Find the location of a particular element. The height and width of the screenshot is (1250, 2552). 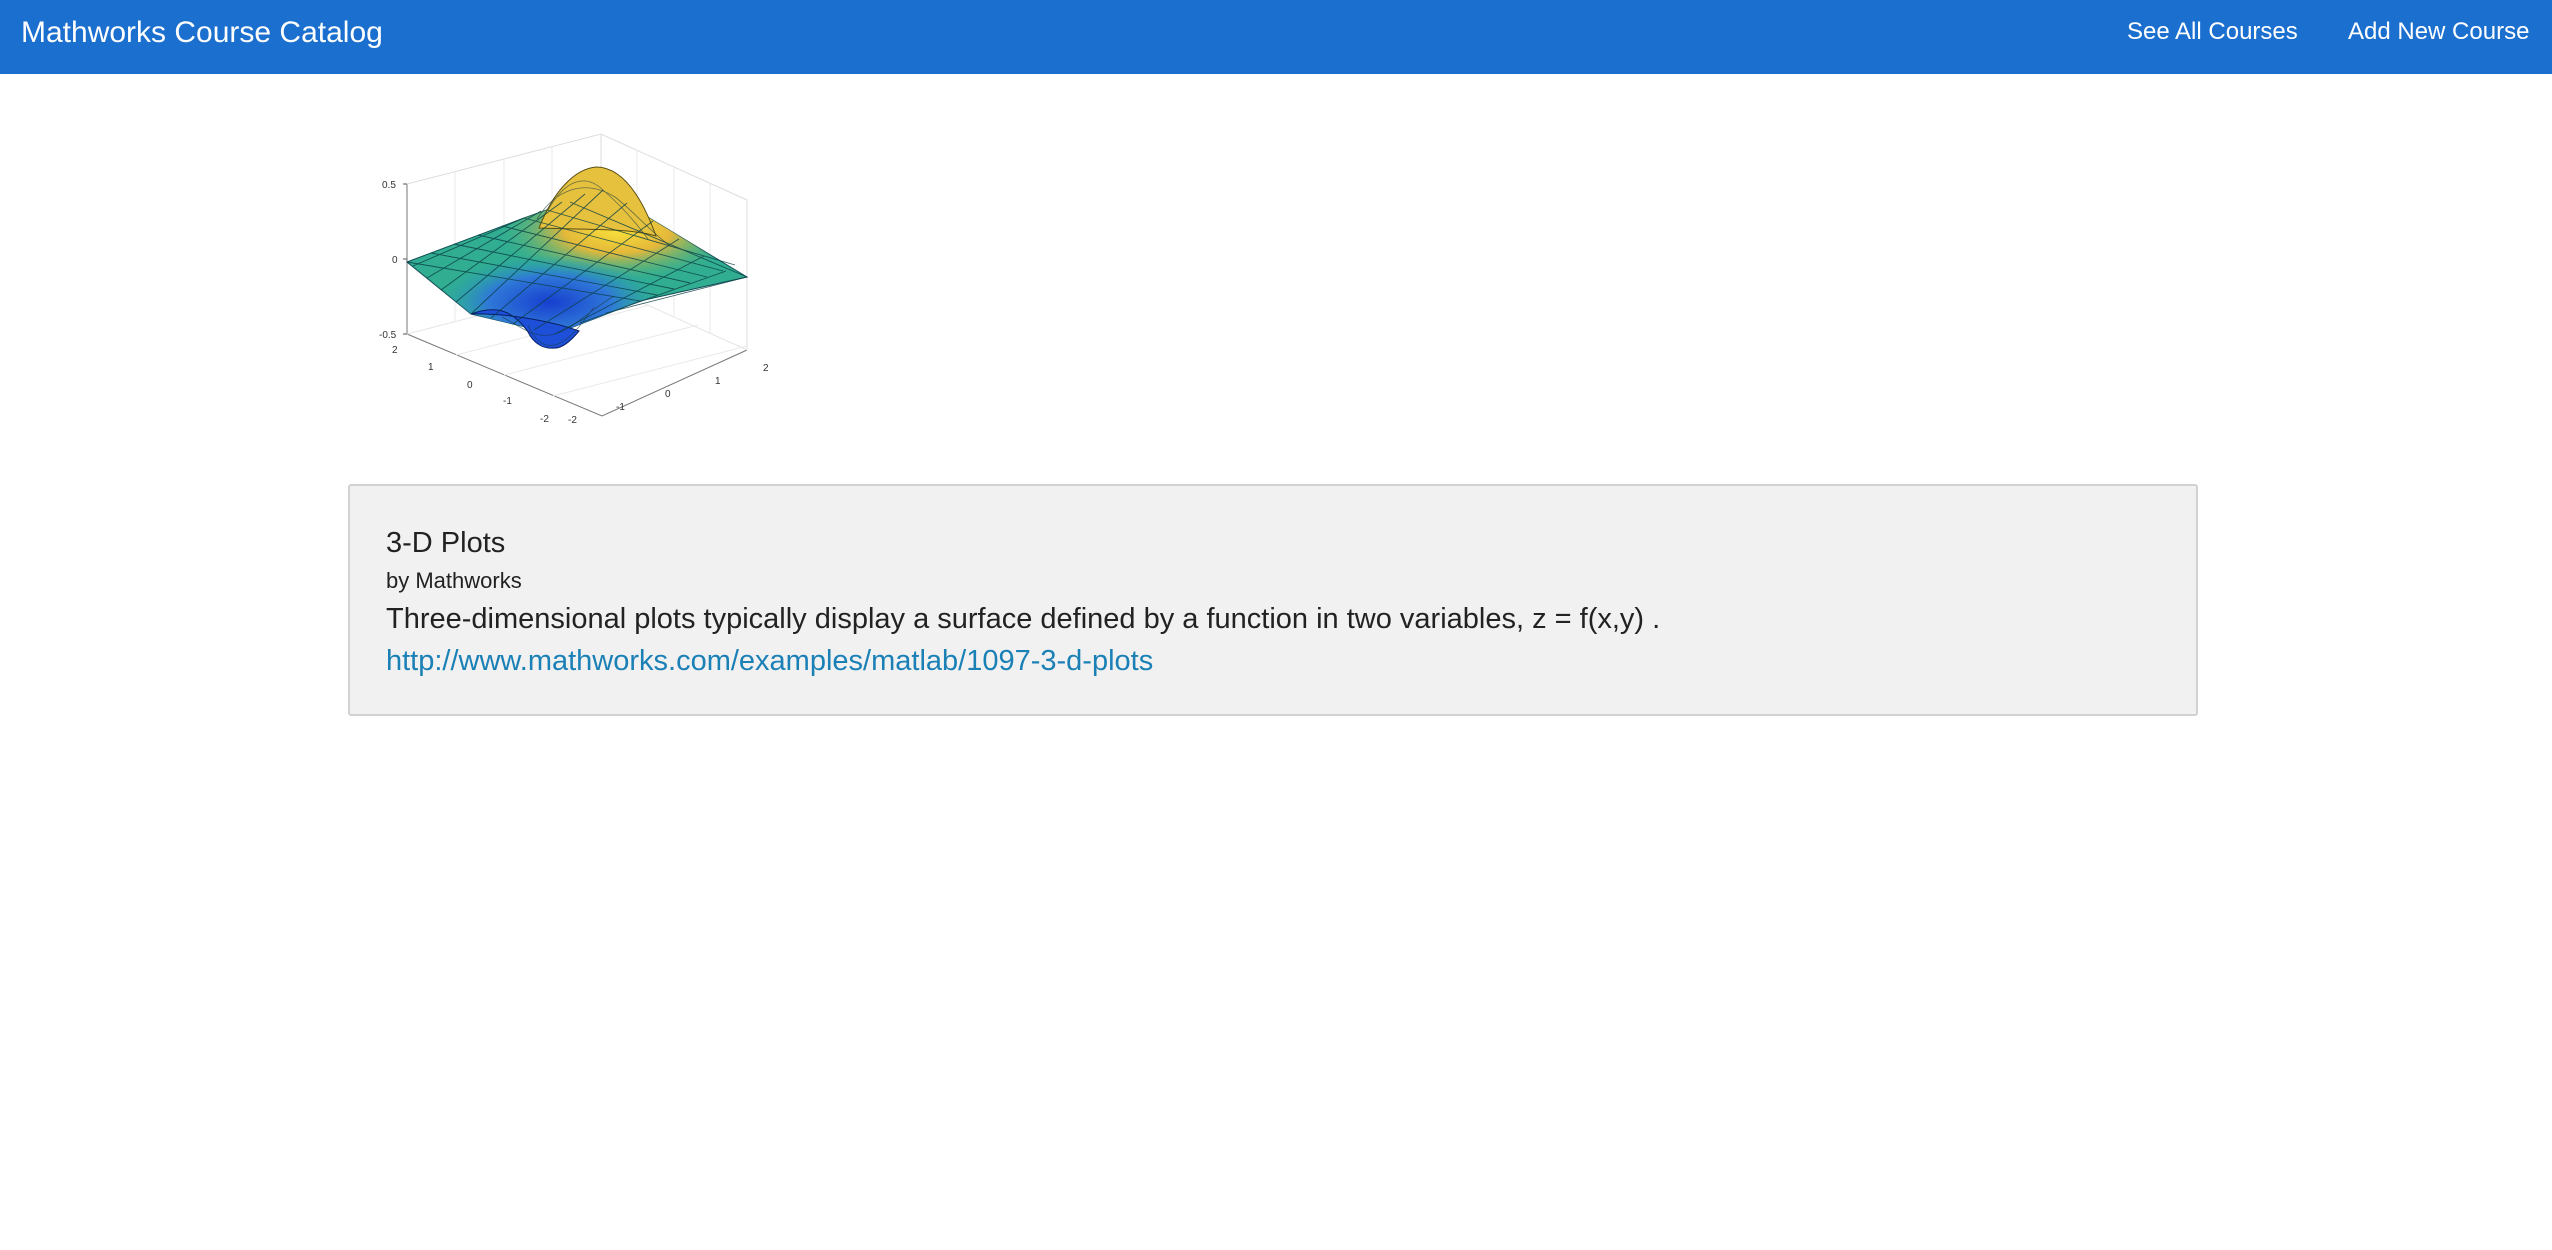

y-tick-label: 0 is located at coordinates (470, 385).